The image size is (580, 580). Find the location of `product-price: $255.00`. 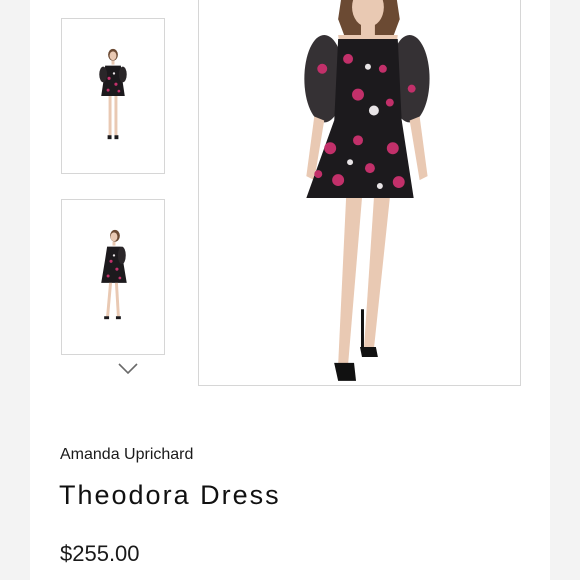

product-price: $255.00 is located at coordinates (100, 553).